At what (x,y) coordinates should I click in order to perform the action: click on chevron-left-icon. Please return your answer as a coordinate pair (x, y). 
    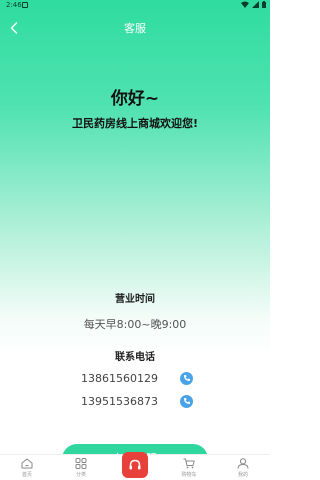
    Looking at the image, I should click on (14, 28).